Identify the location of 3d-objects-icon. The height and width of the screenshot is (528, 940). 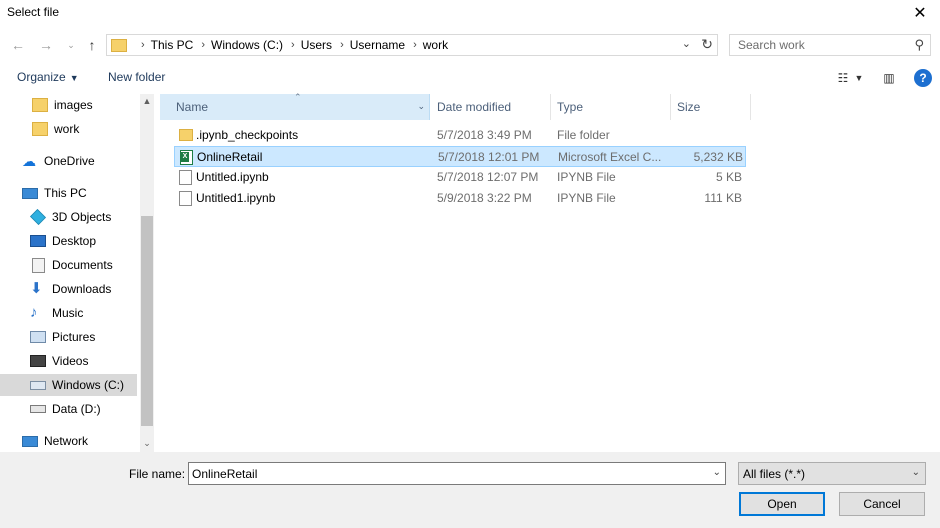
(38, 217).